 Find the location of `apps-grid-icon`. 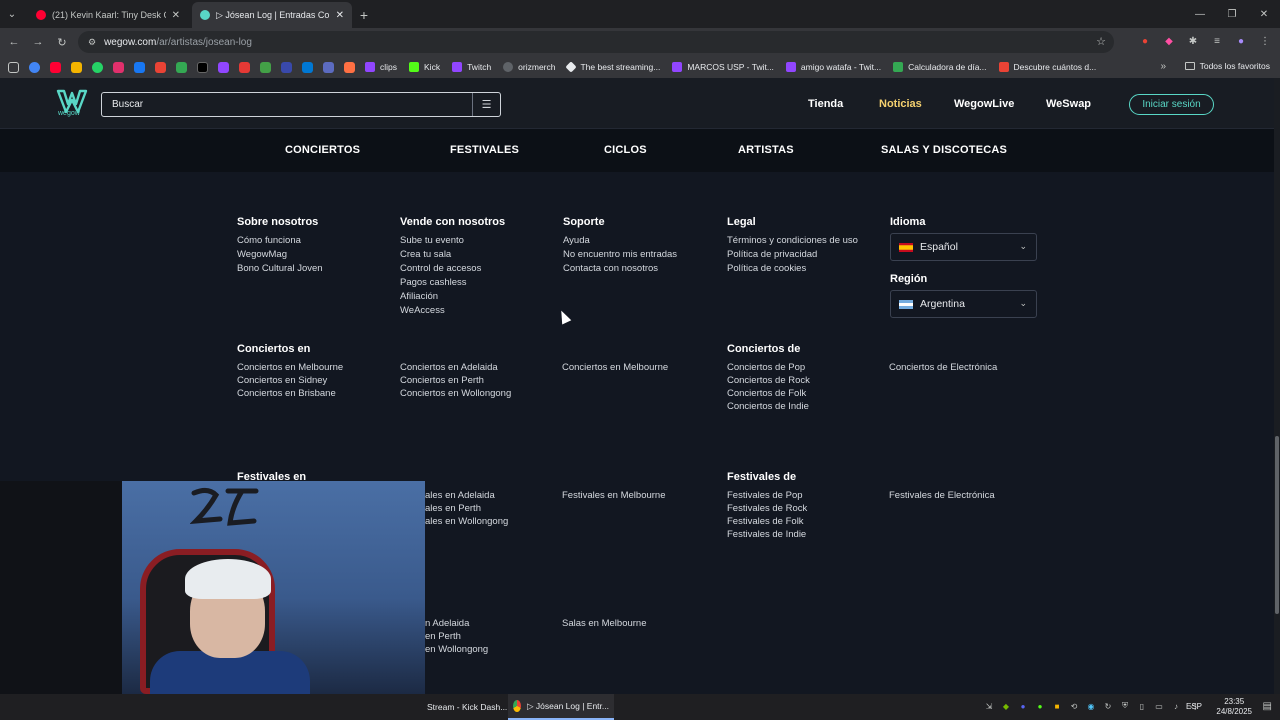

apps-grid-icon is located at coordinates (13, 67).